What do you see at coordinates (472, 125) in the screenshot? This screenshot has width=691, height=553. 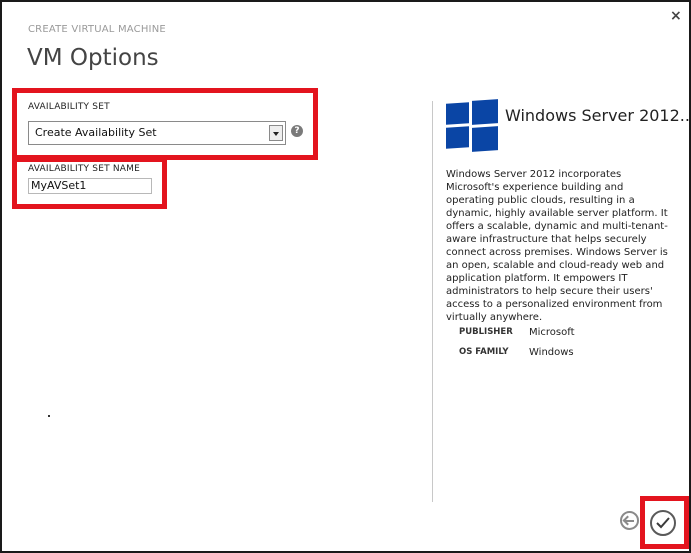 I see `windows-logo-icon` at bounding box center [472, 125].